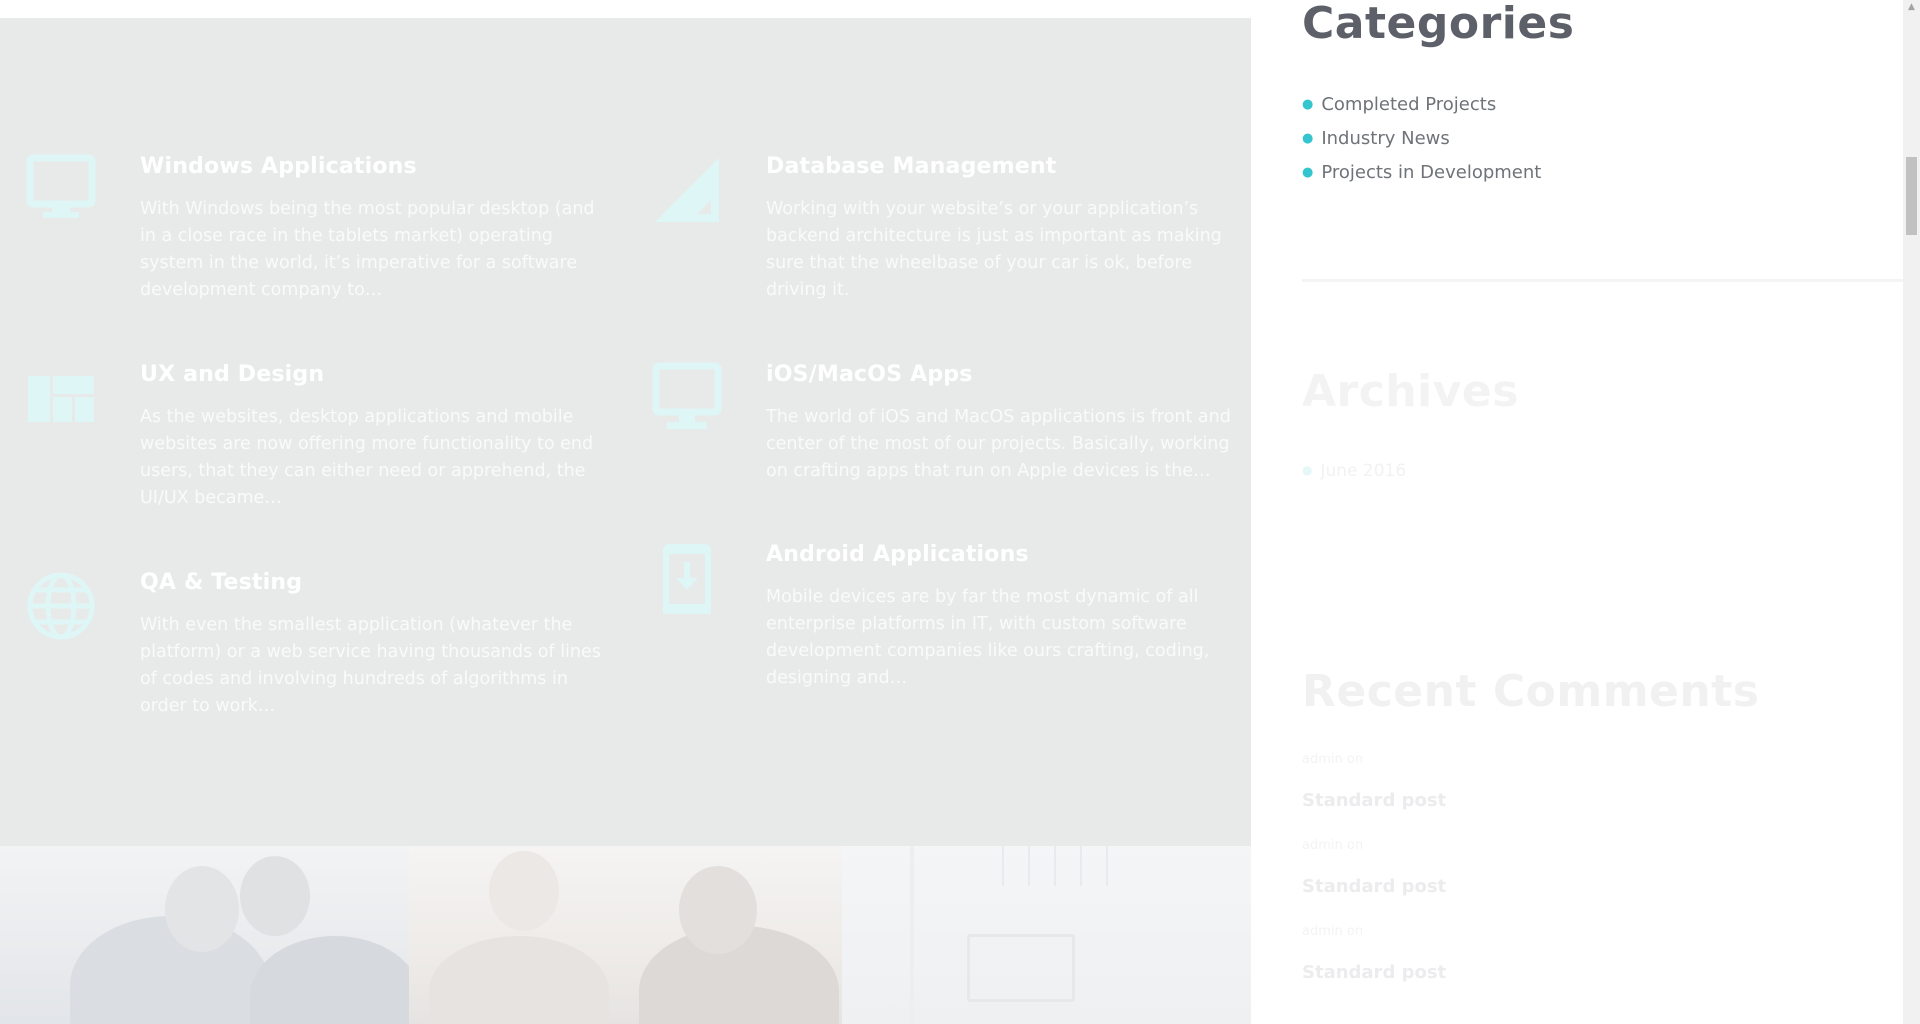 This screenshot has height=1024, width=1920. I want to click on archives-title: Archives, so click(1410, 391).